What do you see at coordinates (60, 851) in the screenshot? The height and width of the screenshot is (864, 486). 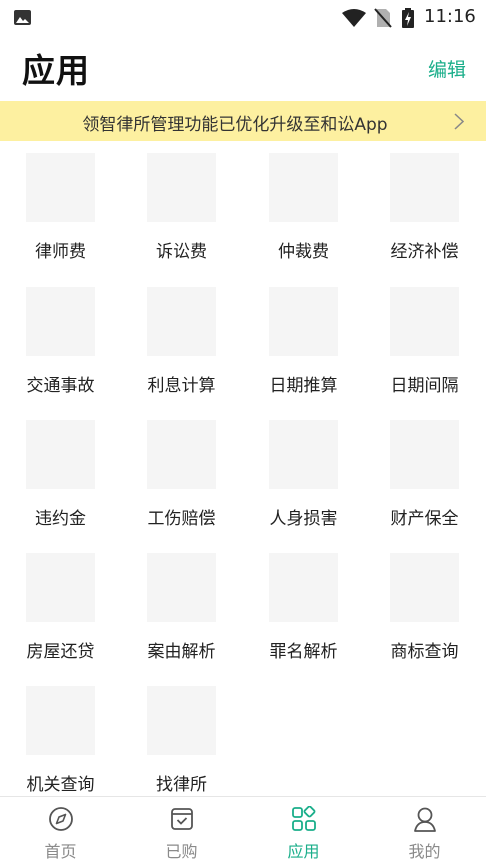 I see `tab-label: 首页` at bounding box center [60, 851].